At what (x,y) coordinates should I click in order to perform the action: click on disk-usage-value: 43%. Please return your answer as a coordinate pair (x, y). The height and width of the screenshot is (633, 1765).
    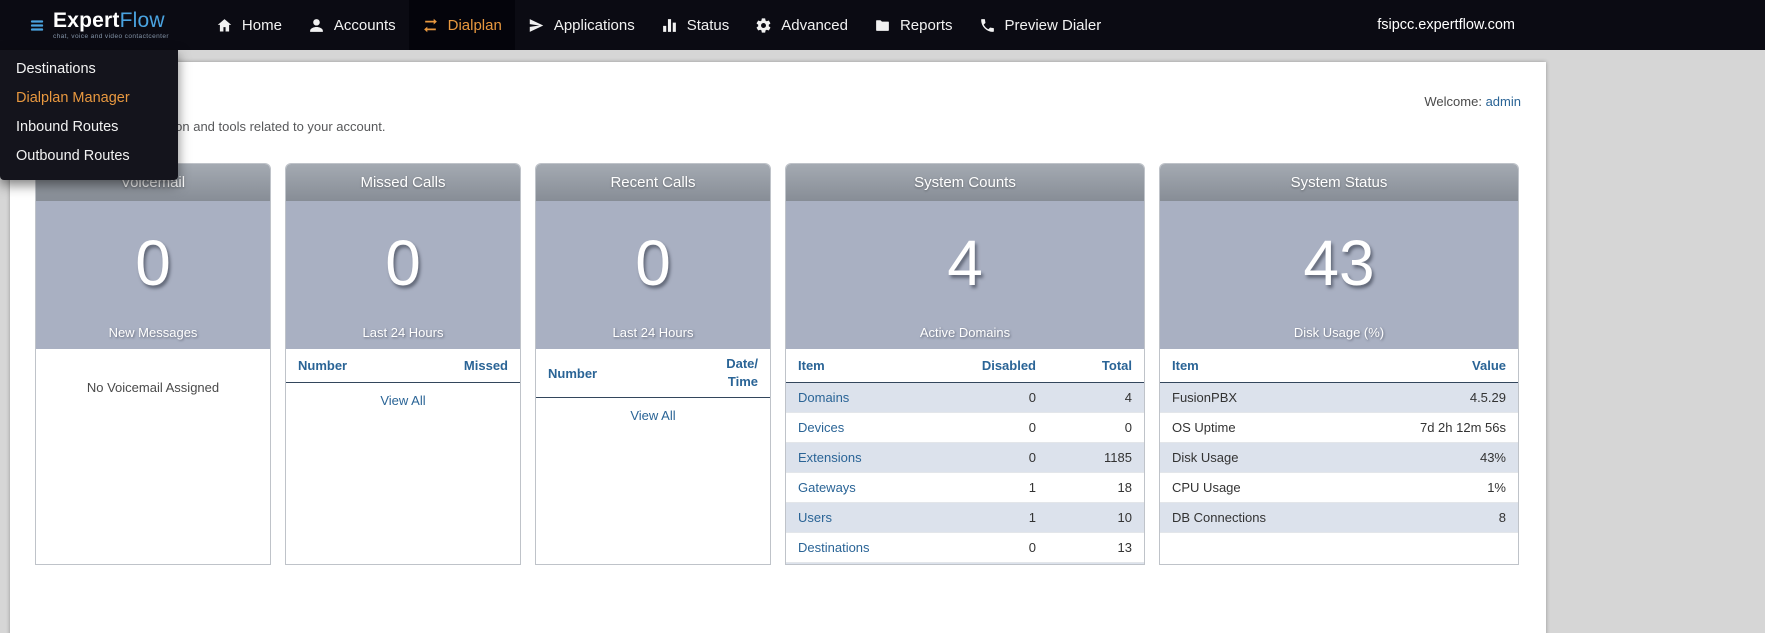
    Looking at the image, I should click on (1443, 457).